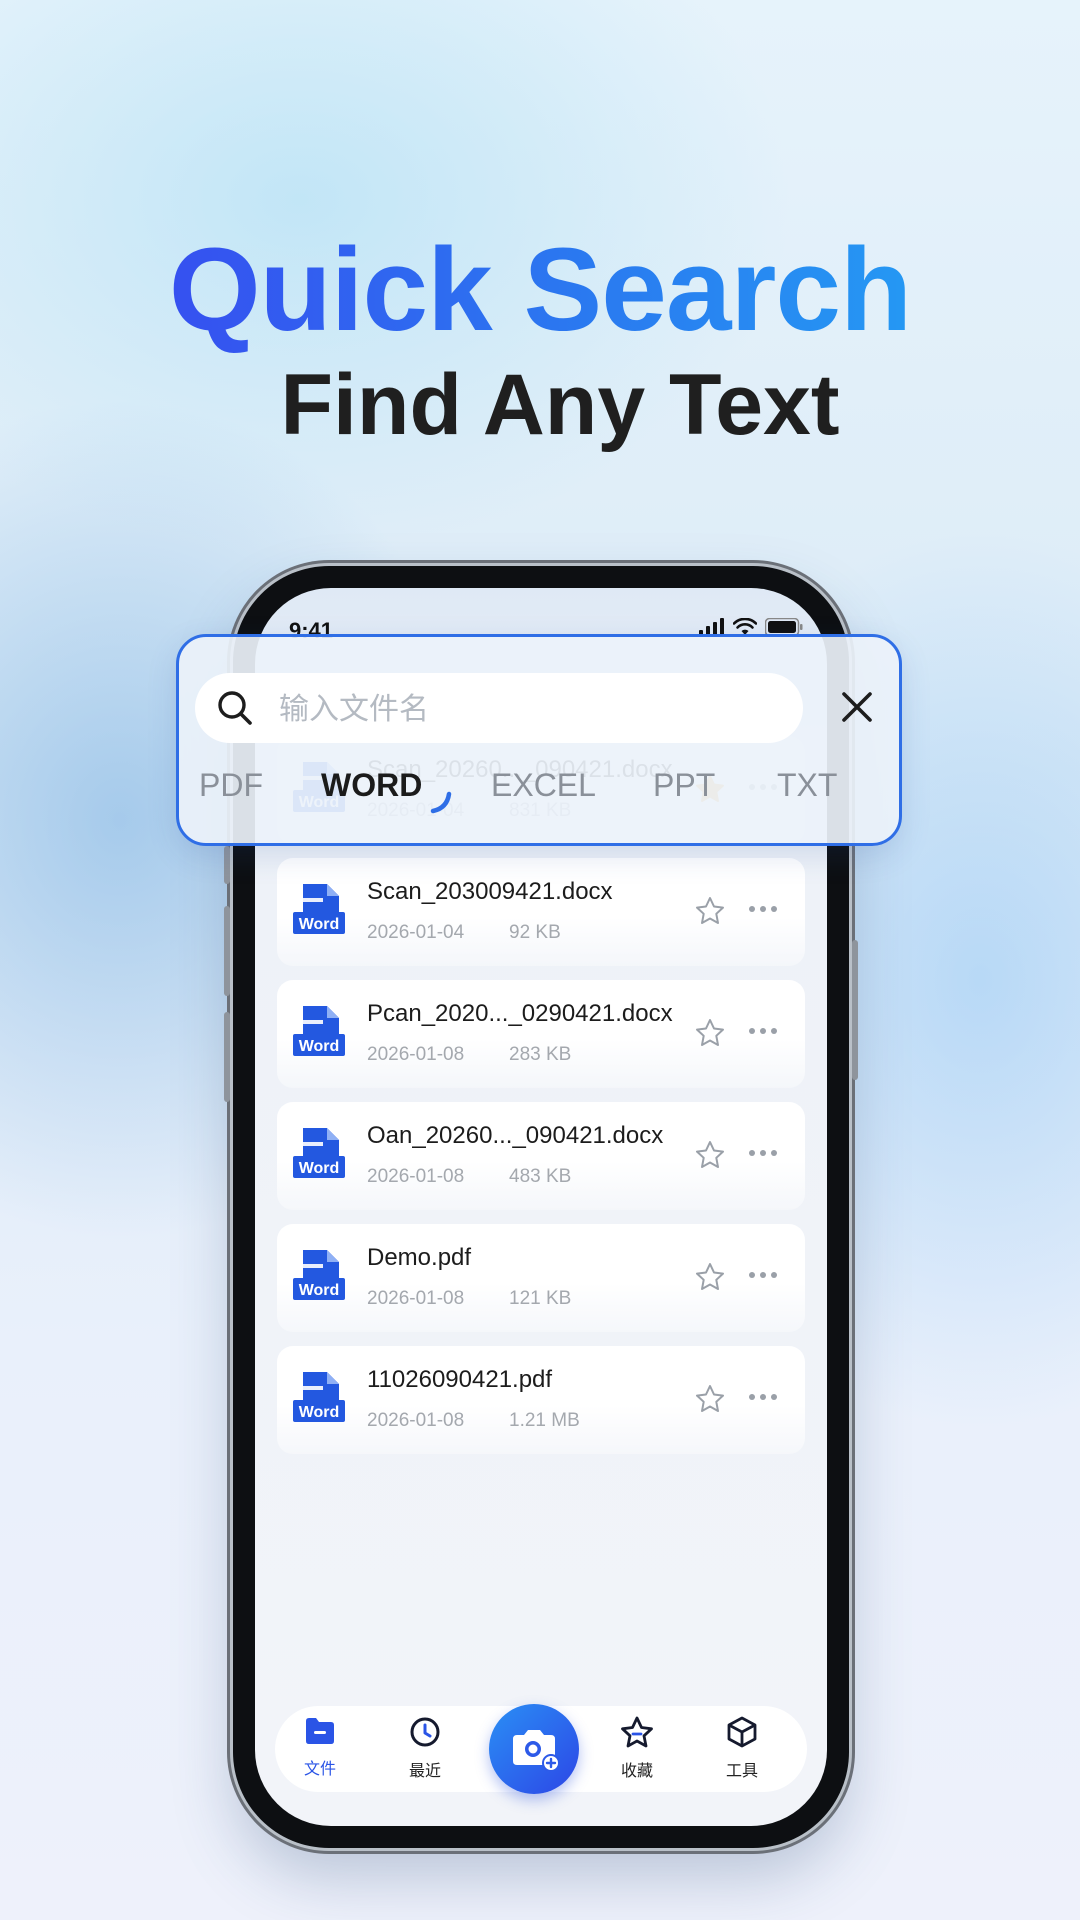  What do you see at coordinates (541, 1278) in the screenshot?
I see `file-row: Word Demo.pdf 2026-01-08 121 KB` at bounding box center [541, 1278].